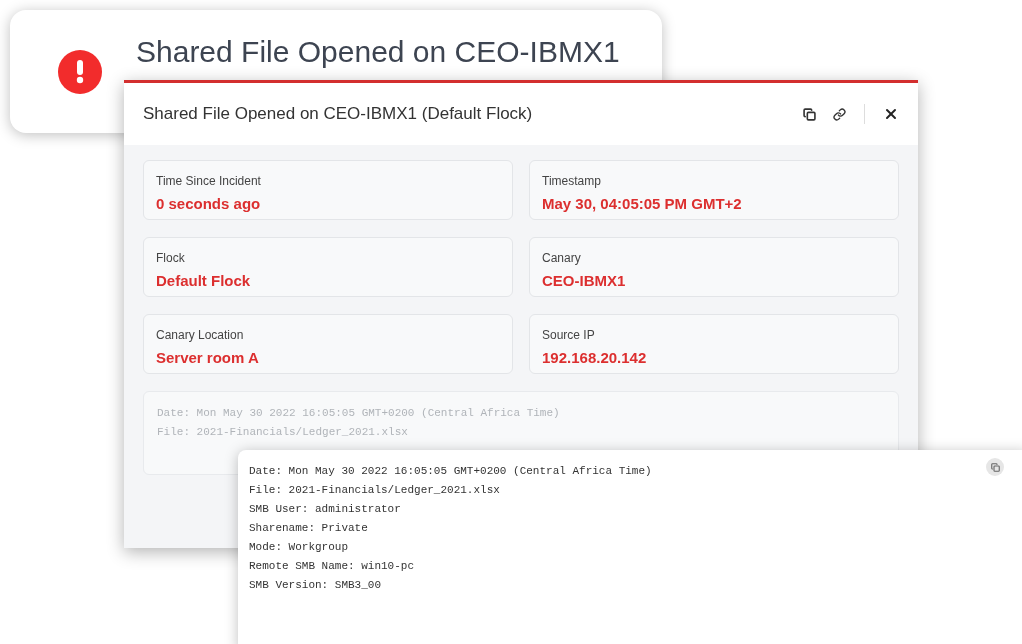 This screenshot has height=644, width=1022. Describe the element at coordinates (171, 258) in the screenshot. I see `field-label: Flock` at that location.